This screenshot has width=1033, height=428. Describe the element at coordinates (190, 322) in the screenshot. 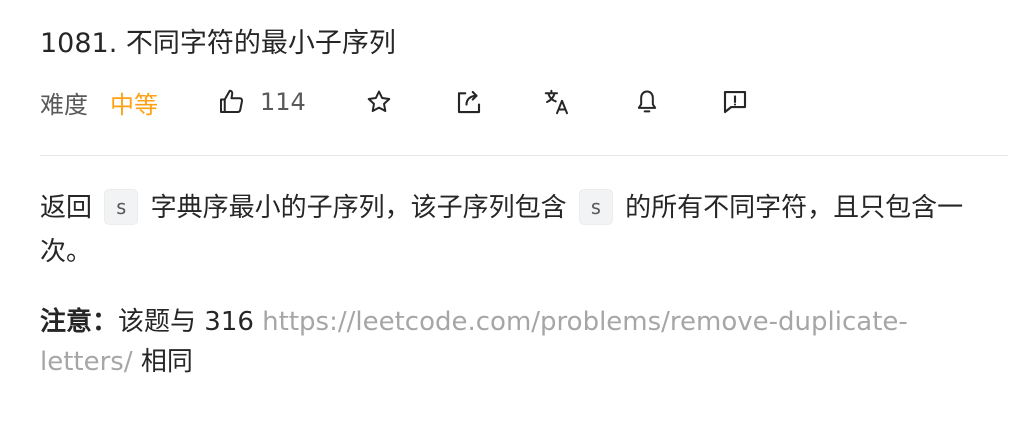

I see `note-text: 该题与 316` at that location.